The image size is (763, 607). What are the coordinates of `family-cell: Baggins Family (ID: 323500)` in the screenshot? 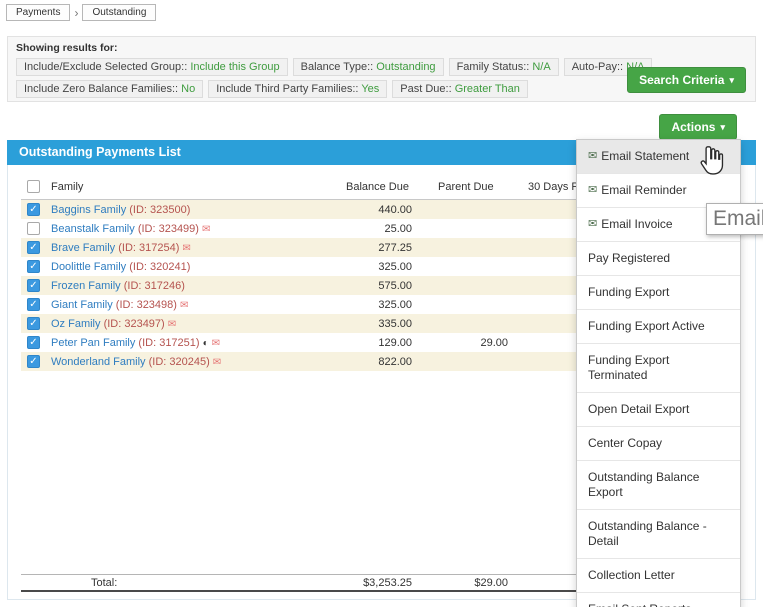 It's located at (193, 210).